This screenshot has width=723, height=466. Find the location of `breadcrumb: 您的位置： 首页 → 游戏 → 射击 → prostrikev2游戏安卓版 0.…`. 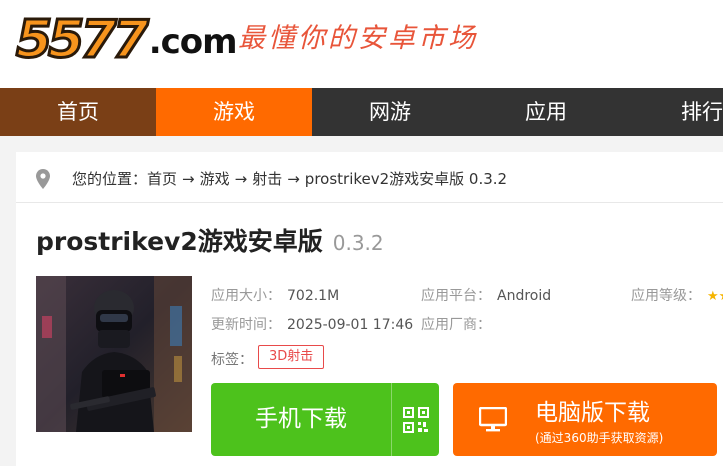

breadcrumb: 您的位置： 首页 → 游戏 → 射击 → prostrikev2游戏安卓版 0.… is located at coordinates (369, 179).